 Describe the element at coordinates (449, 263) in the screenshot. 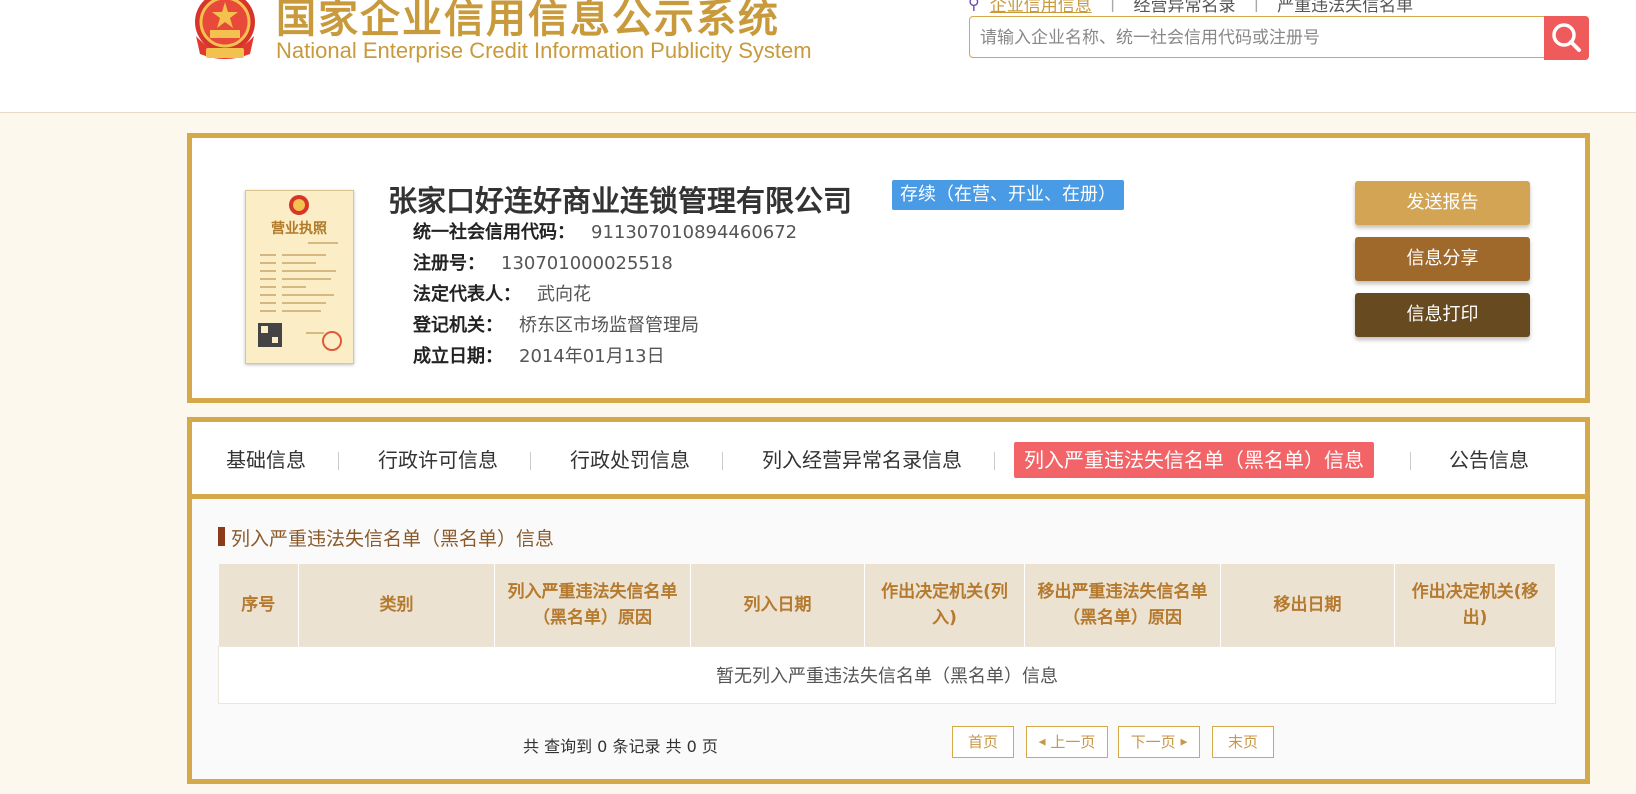

I see `info-label: 注册号：` at that location.